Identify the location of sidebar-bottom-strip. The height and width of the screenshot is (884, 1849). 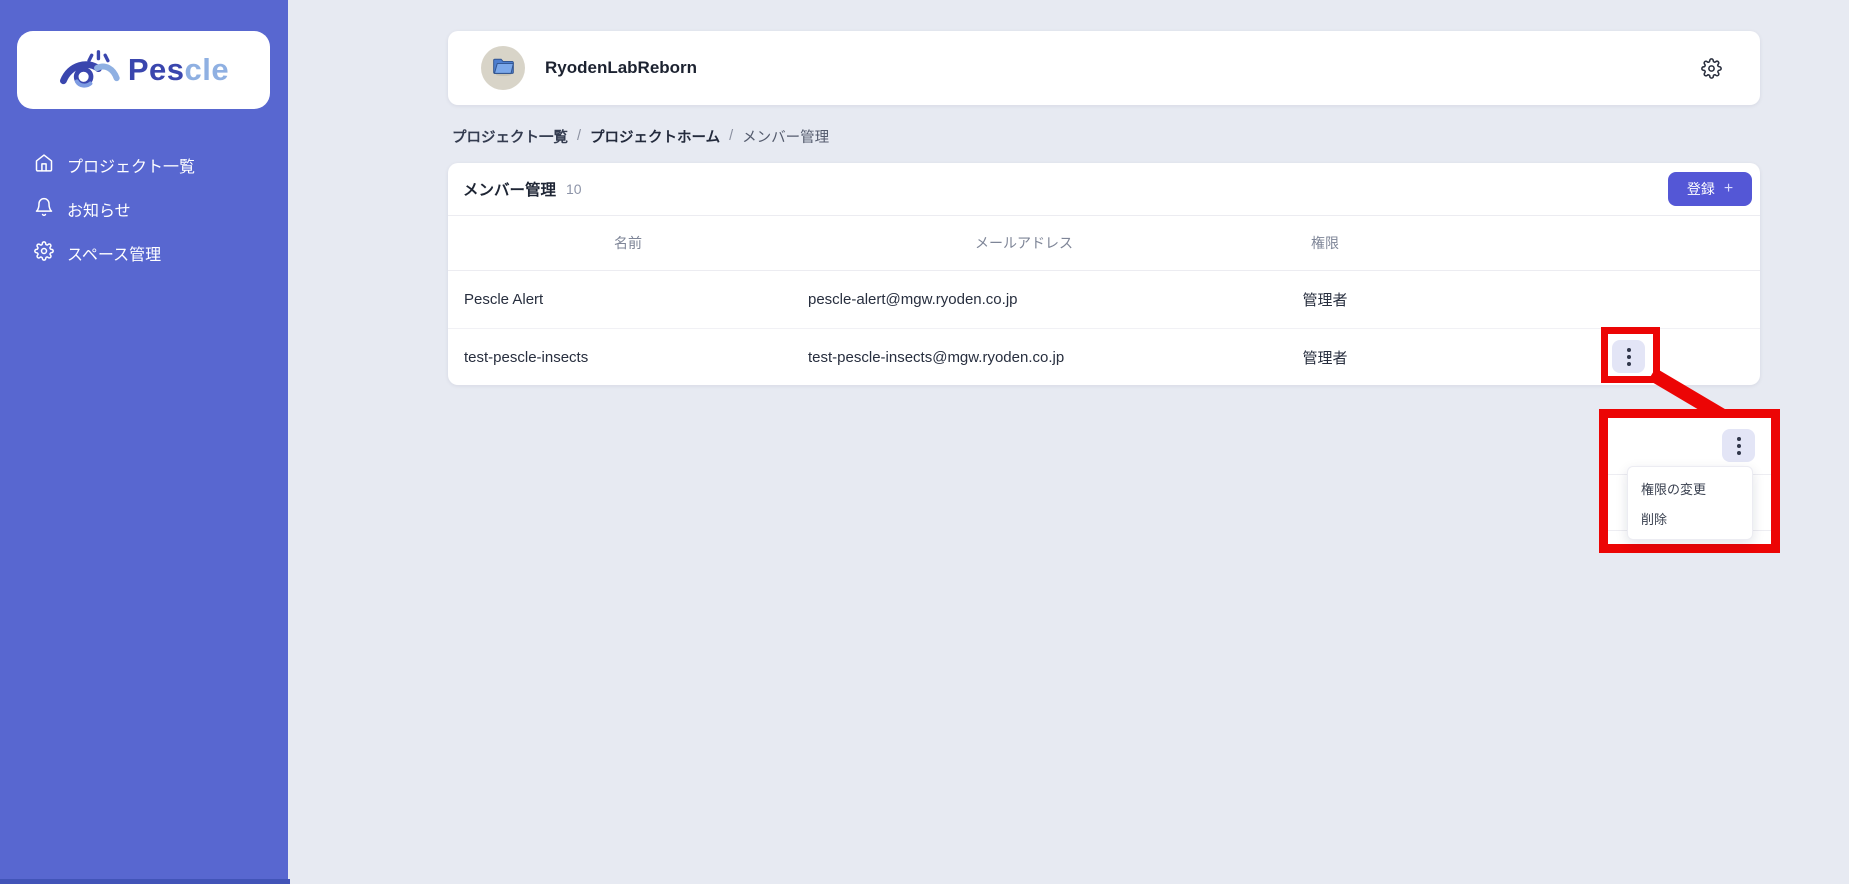
(145, 881).